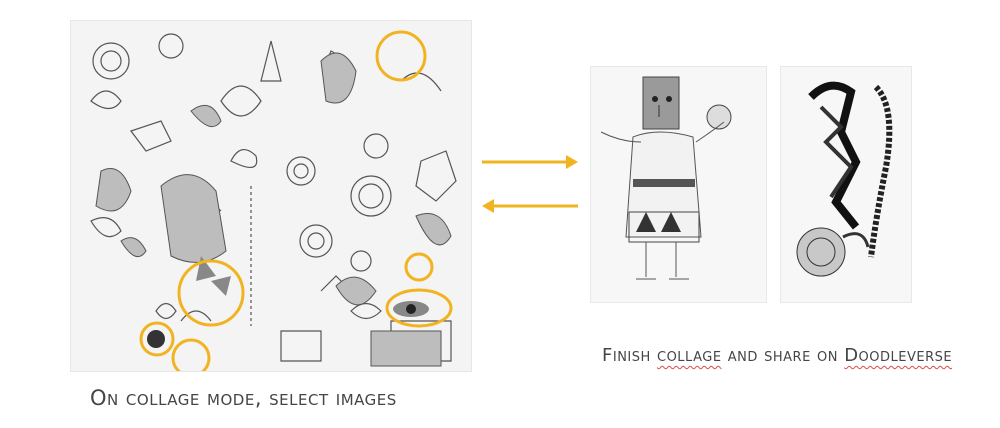 The image size is (1000, 428). What do you see at coordinates (844, 179) in the screenshot?
I see `abstract-sketch` at bounding box center [844, 179].